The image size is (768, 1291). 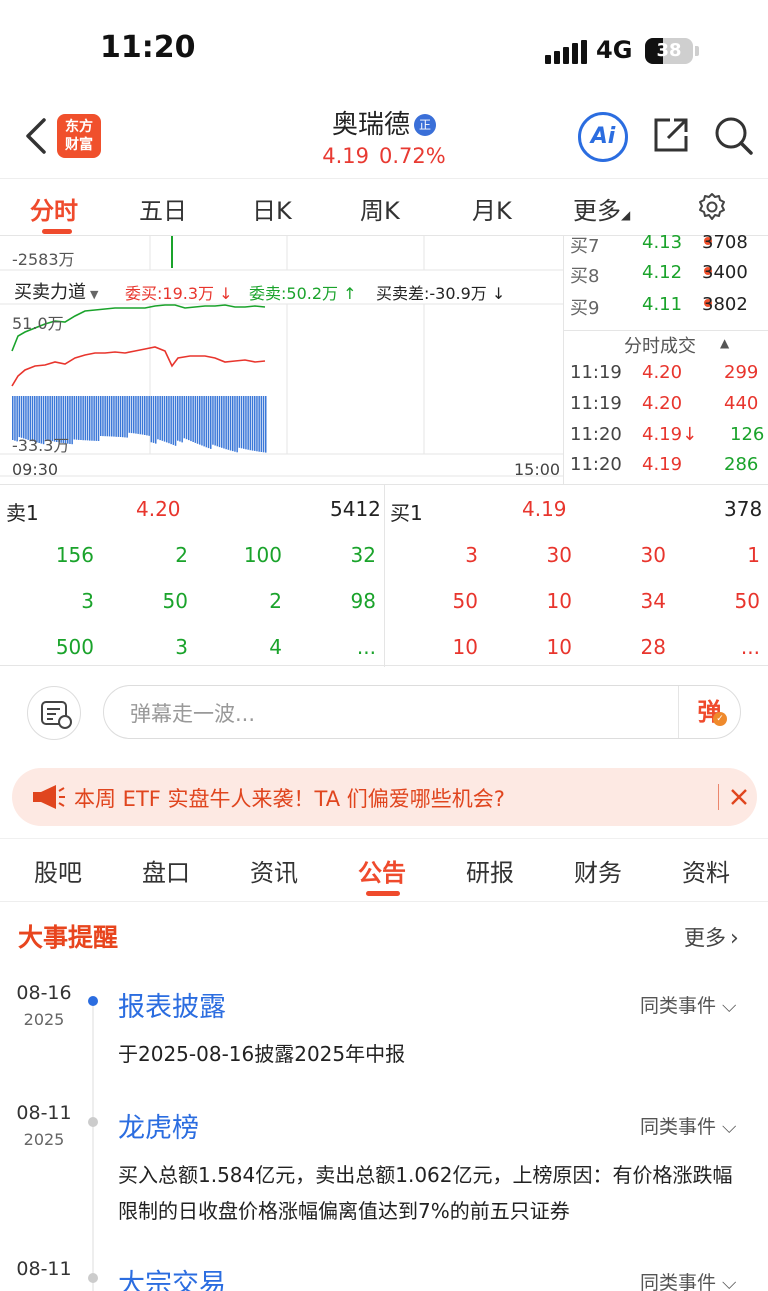 I want to click on collapse-caret-icon: ▲, so click(x=725, y=343).